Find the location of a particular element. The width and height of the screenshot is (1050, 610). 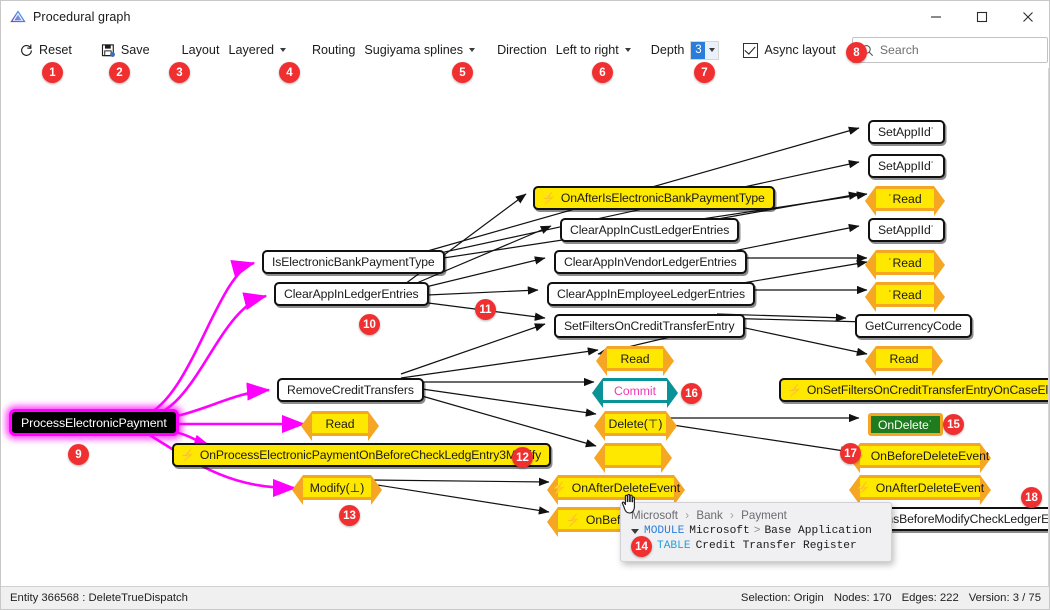

graph-node-n_getcurrency: GetCurrencyCode is located at coordinates (913, 326).